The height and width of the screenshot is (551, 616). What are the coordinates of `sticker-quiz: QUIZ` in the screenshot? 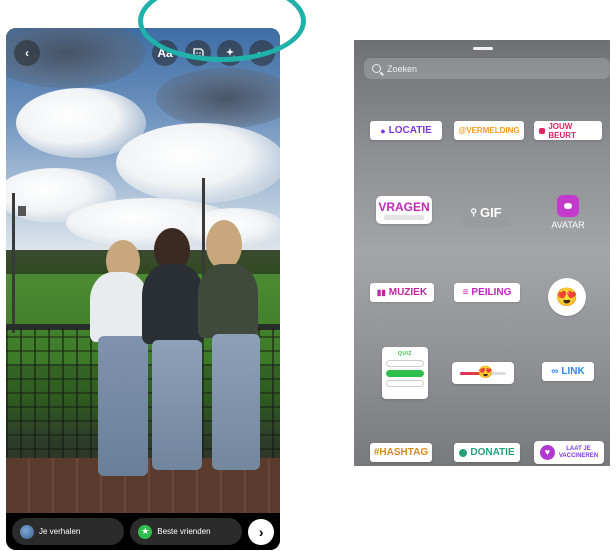 It's located at (405, 373).